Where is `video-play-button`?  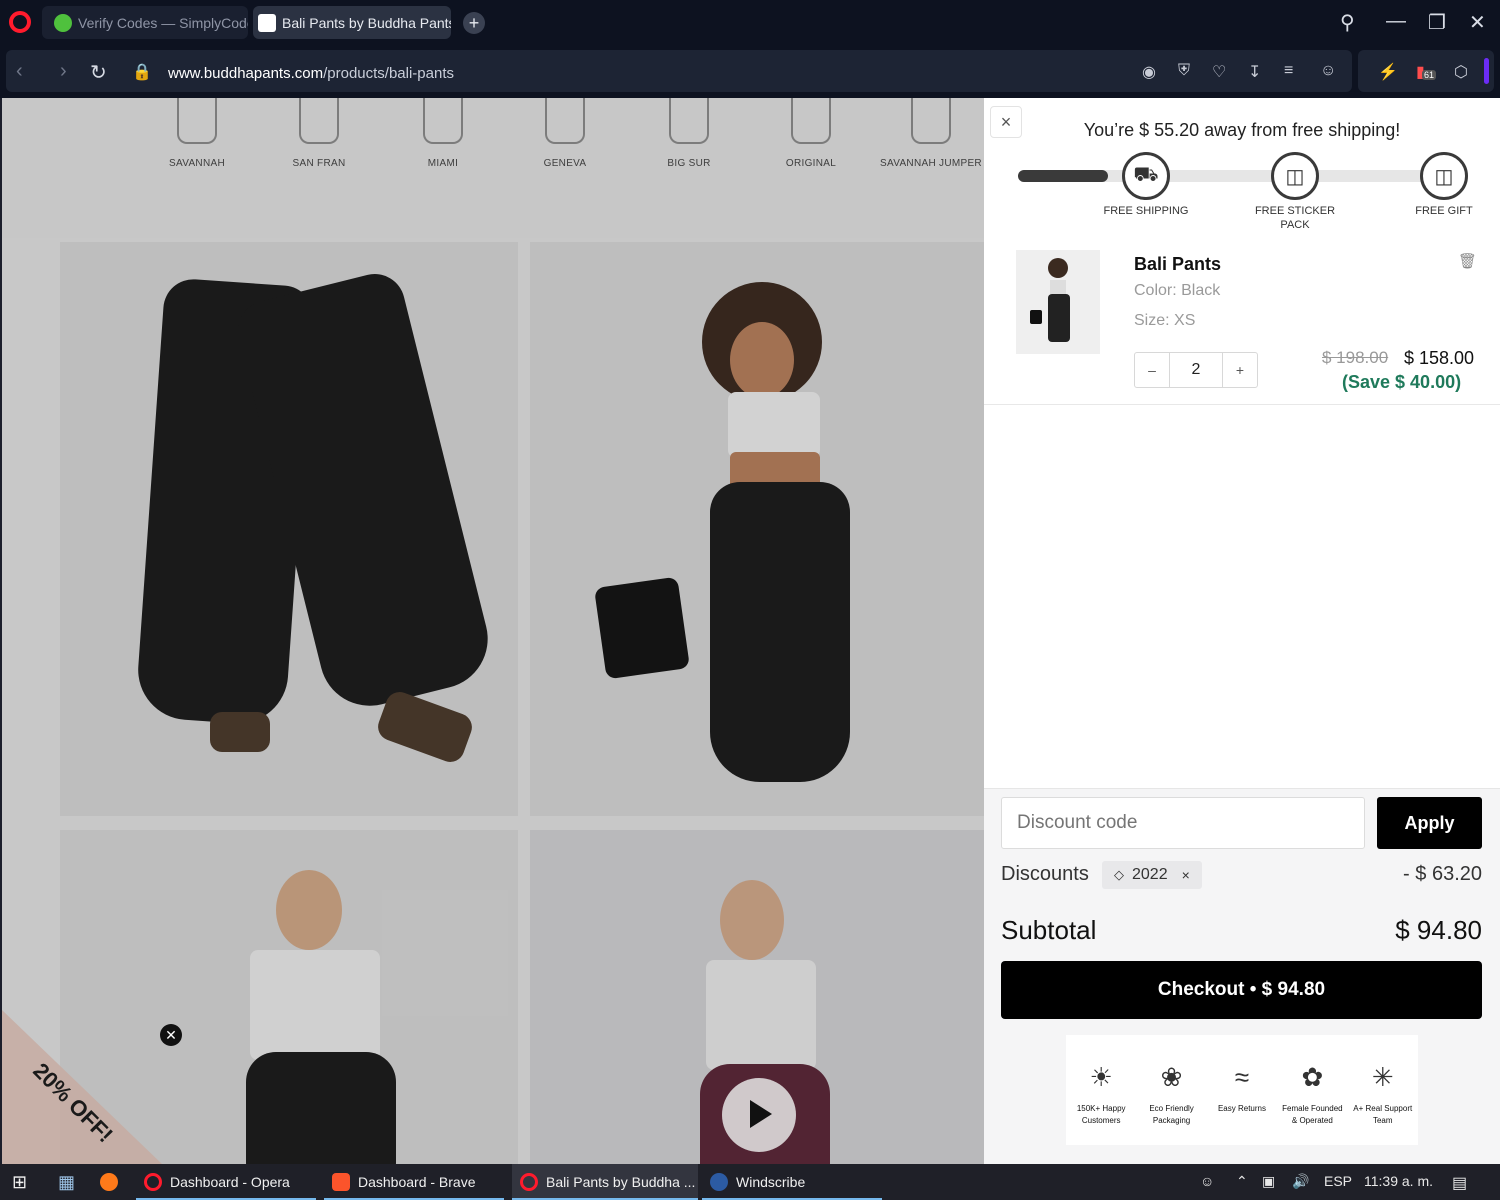
video-play-button is located at coordinates (759, 1115).